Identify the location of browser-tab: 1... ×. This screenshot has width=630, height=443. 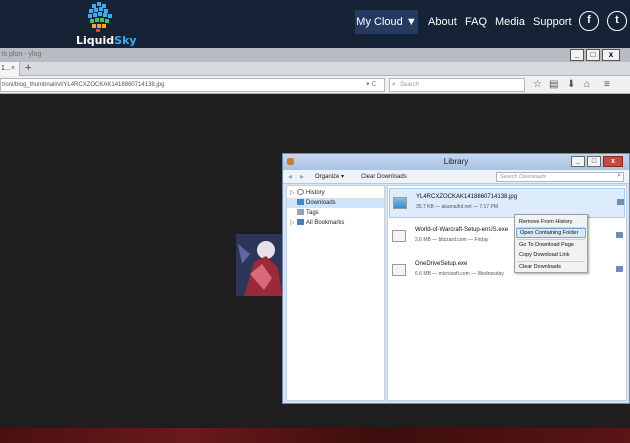
(10, 69).